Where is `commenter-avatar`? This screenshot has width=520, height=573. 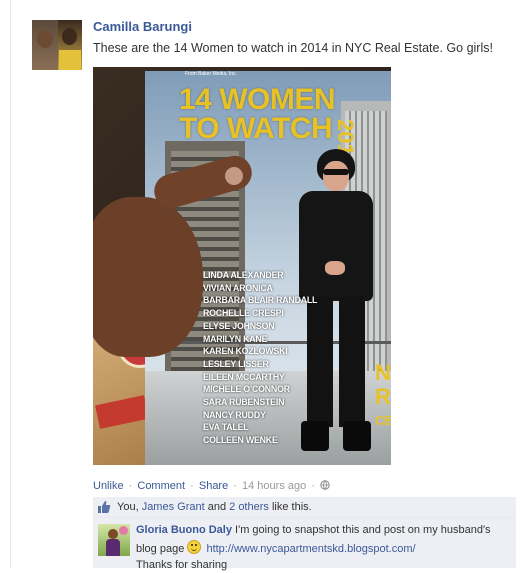
commenter-avatar is located at coordinates (114, 540).